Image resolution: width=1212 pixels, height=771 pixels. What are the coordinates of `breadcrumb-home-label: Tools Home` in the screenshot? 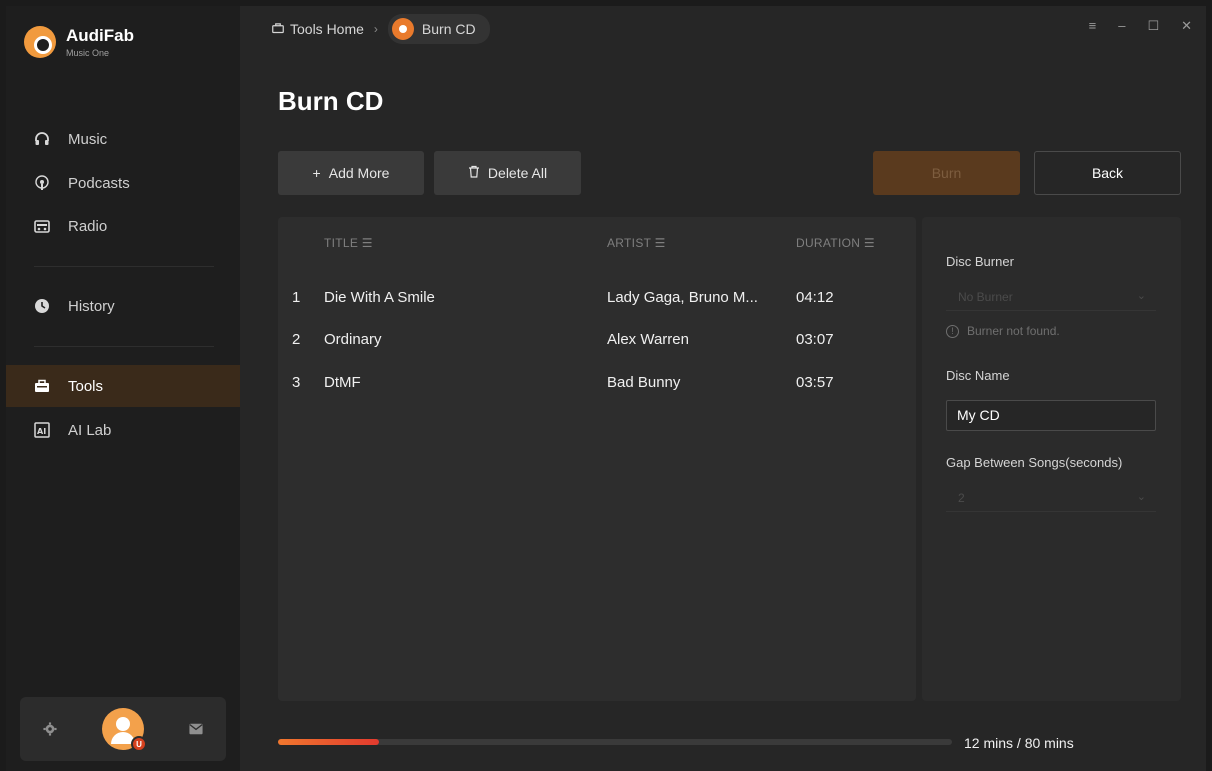 It's located at (327, 29).